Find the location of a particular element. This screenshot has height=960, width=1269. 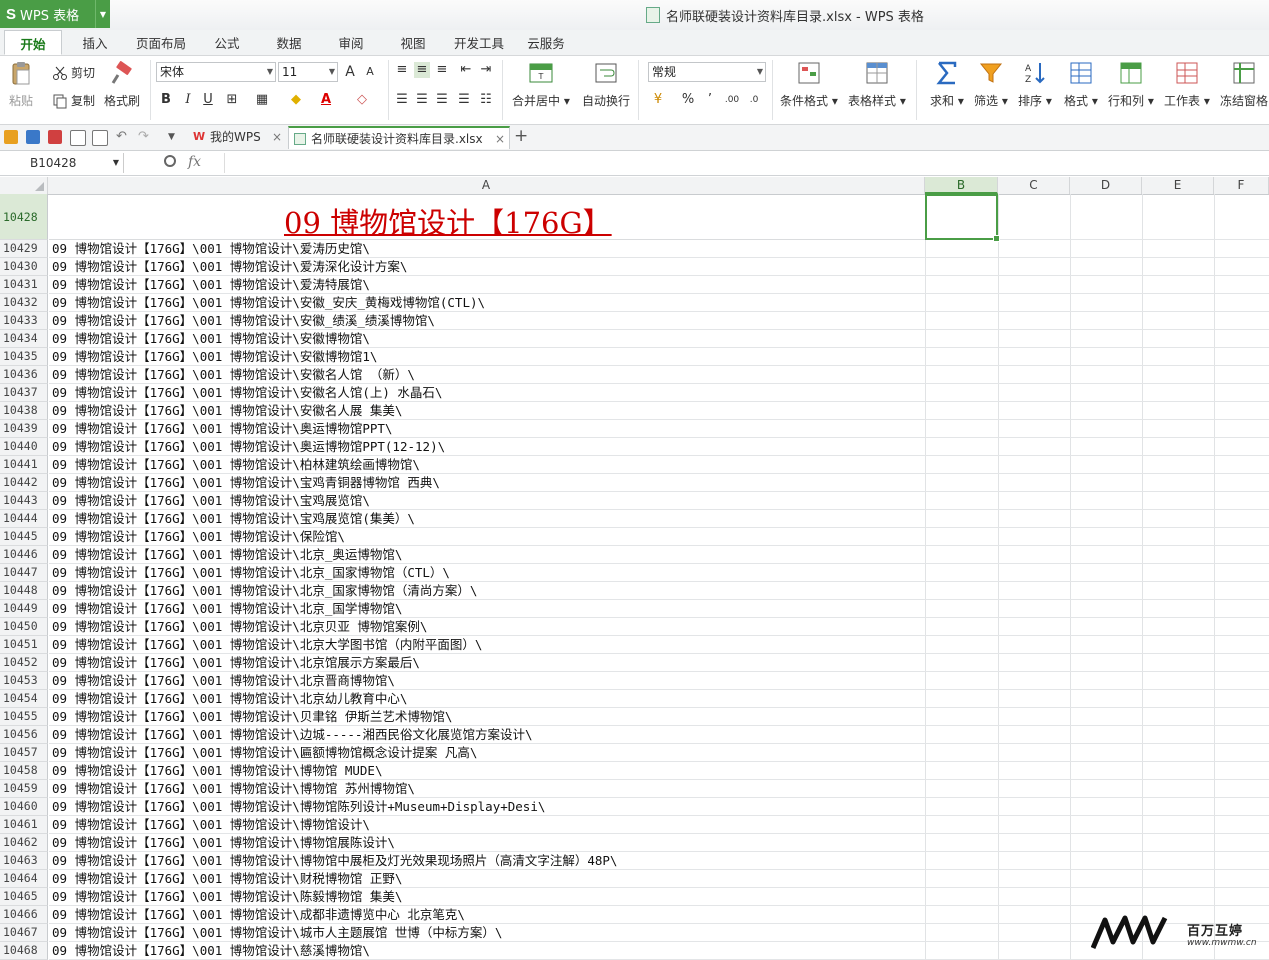

save-icon is located at coordinates (33, 137).